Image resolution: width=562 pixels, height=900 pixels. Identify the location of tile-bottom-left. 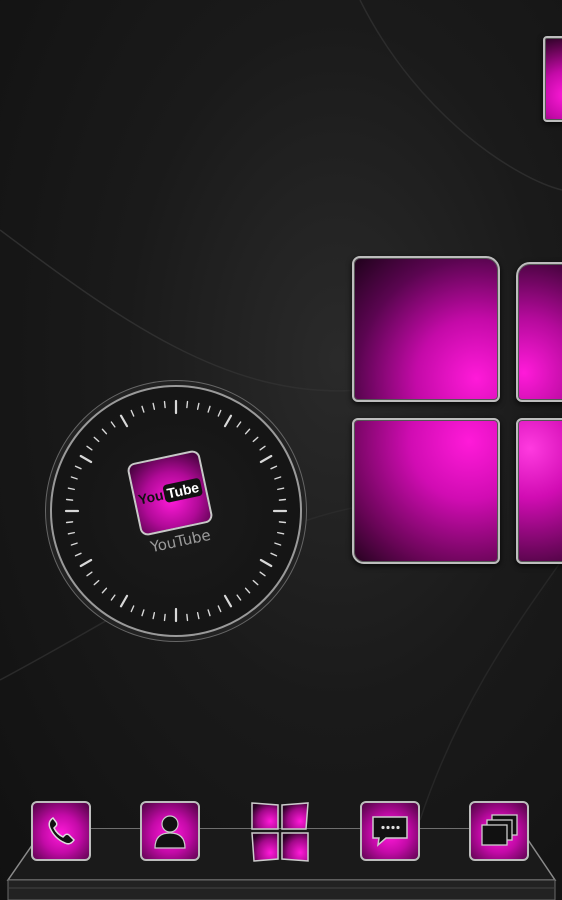
(426, 491).